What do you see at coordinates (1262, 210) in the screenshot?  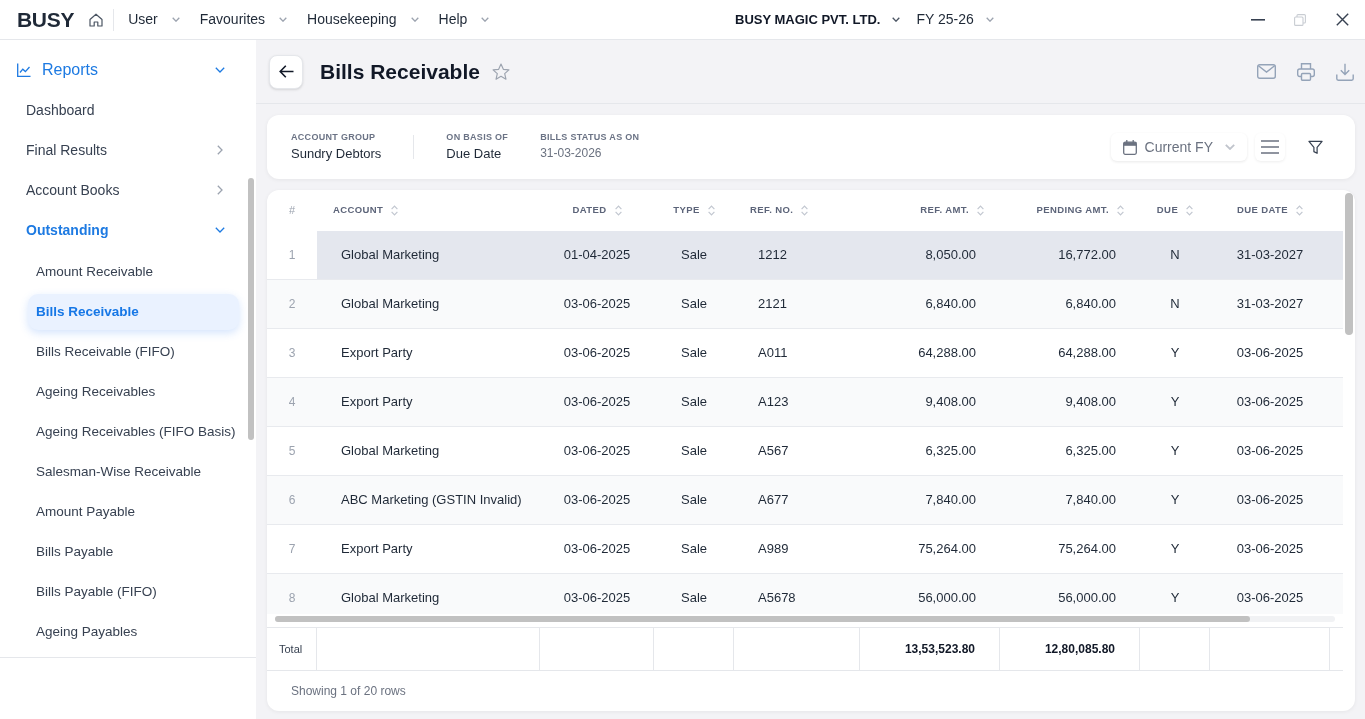 I see `column-header: DUE DATE` at bounding box center [1262, 210].